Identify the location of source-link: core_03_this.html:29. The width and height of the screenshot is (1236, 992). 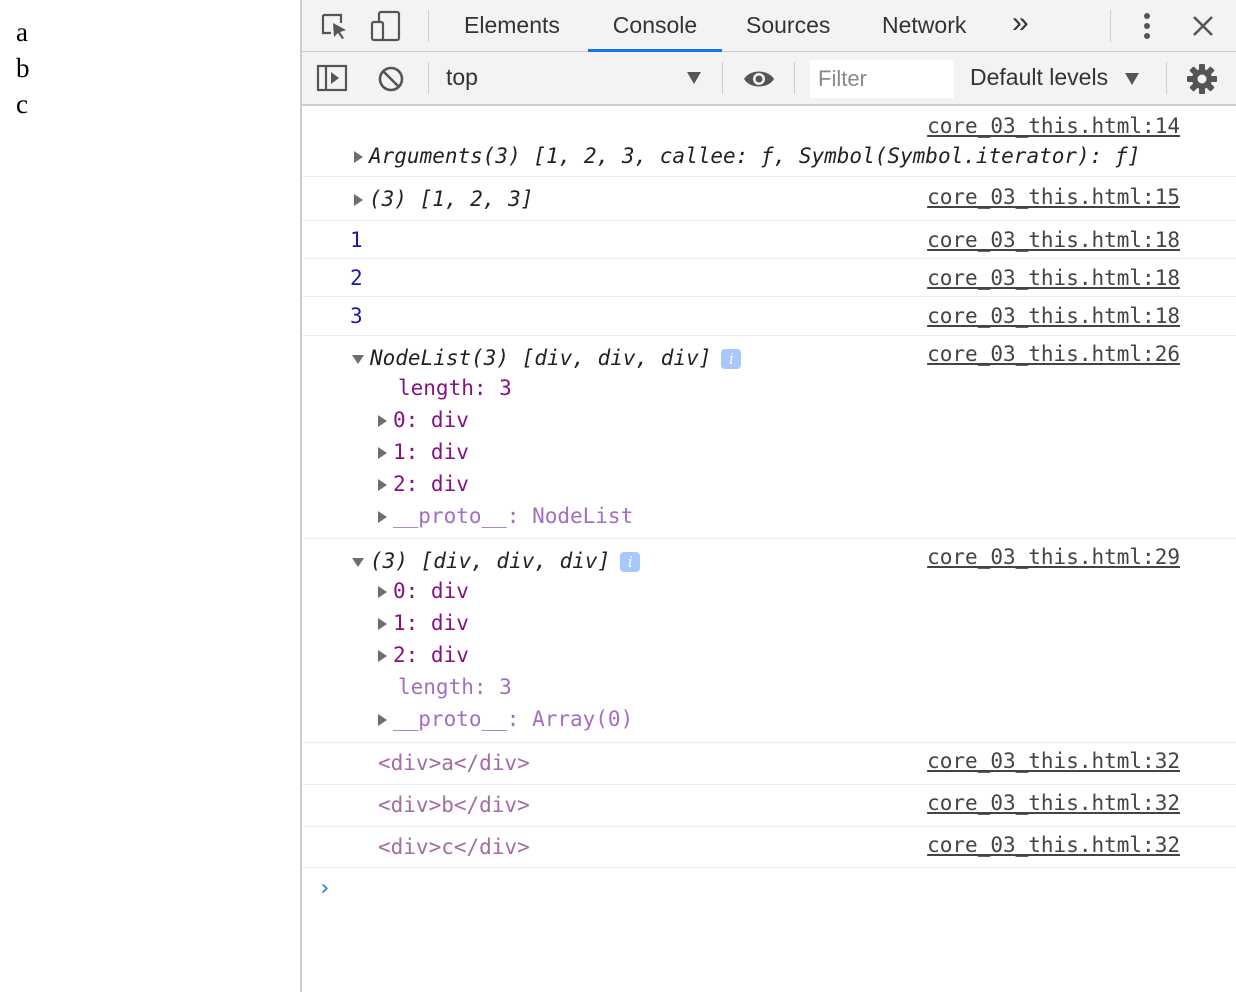
(1053, 557).